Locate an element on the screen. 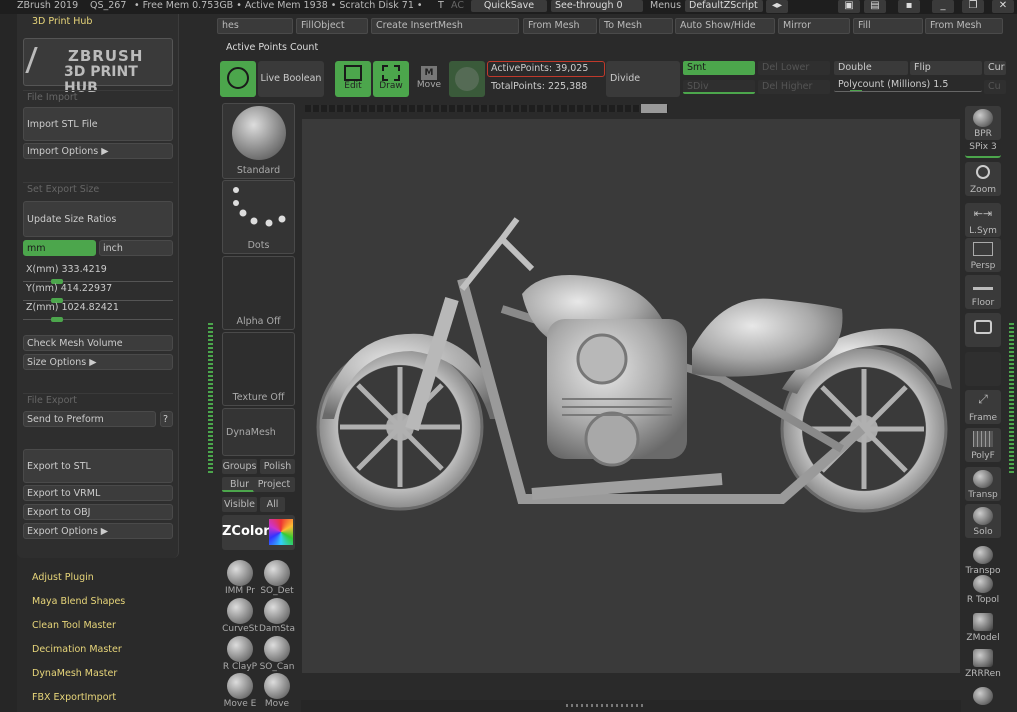  z-size-slider: Z(mm) 1024.82421 is located at coordinates (98, 312).